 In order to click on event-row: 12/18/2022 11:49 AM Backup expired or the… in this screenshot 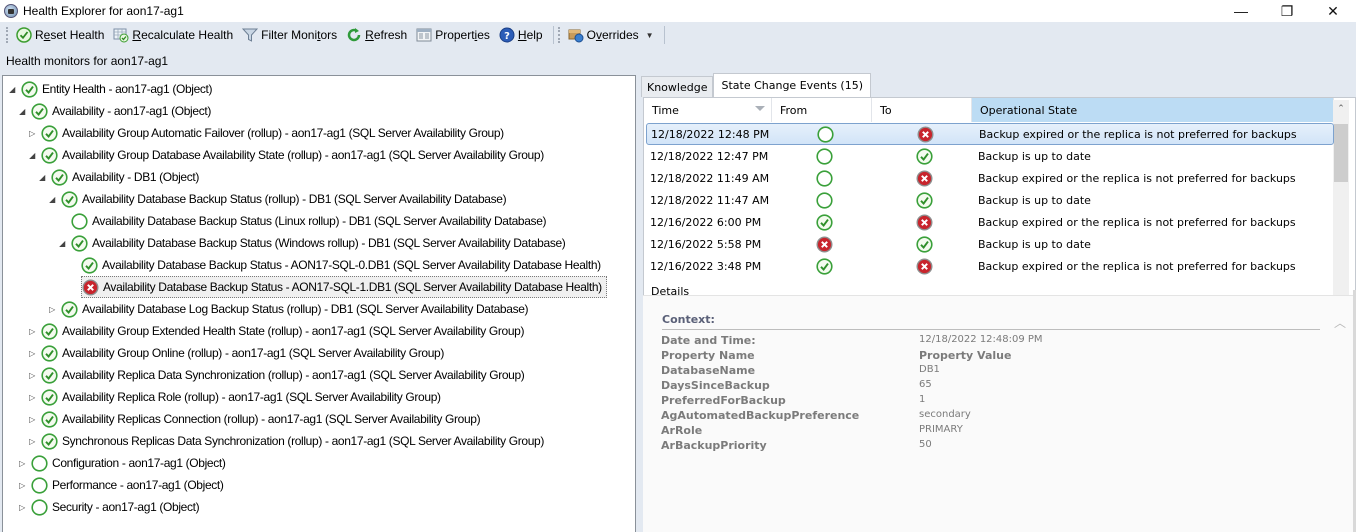, I will do `click(990, 178)`.